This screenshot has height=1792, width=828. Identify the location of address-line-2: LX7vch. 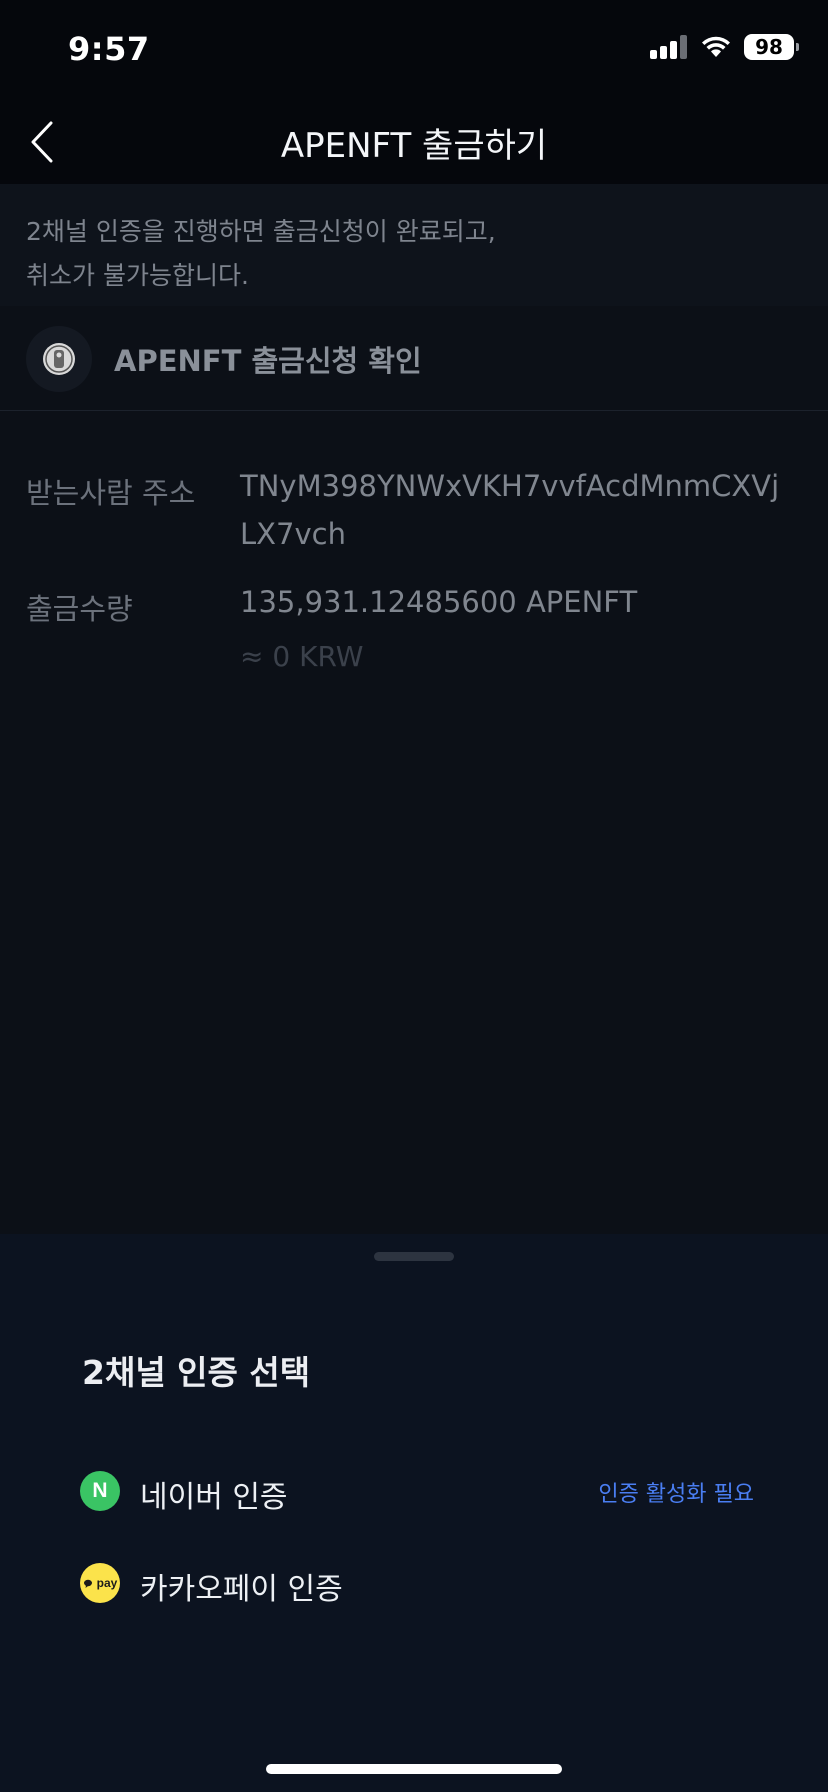
(293, 534).